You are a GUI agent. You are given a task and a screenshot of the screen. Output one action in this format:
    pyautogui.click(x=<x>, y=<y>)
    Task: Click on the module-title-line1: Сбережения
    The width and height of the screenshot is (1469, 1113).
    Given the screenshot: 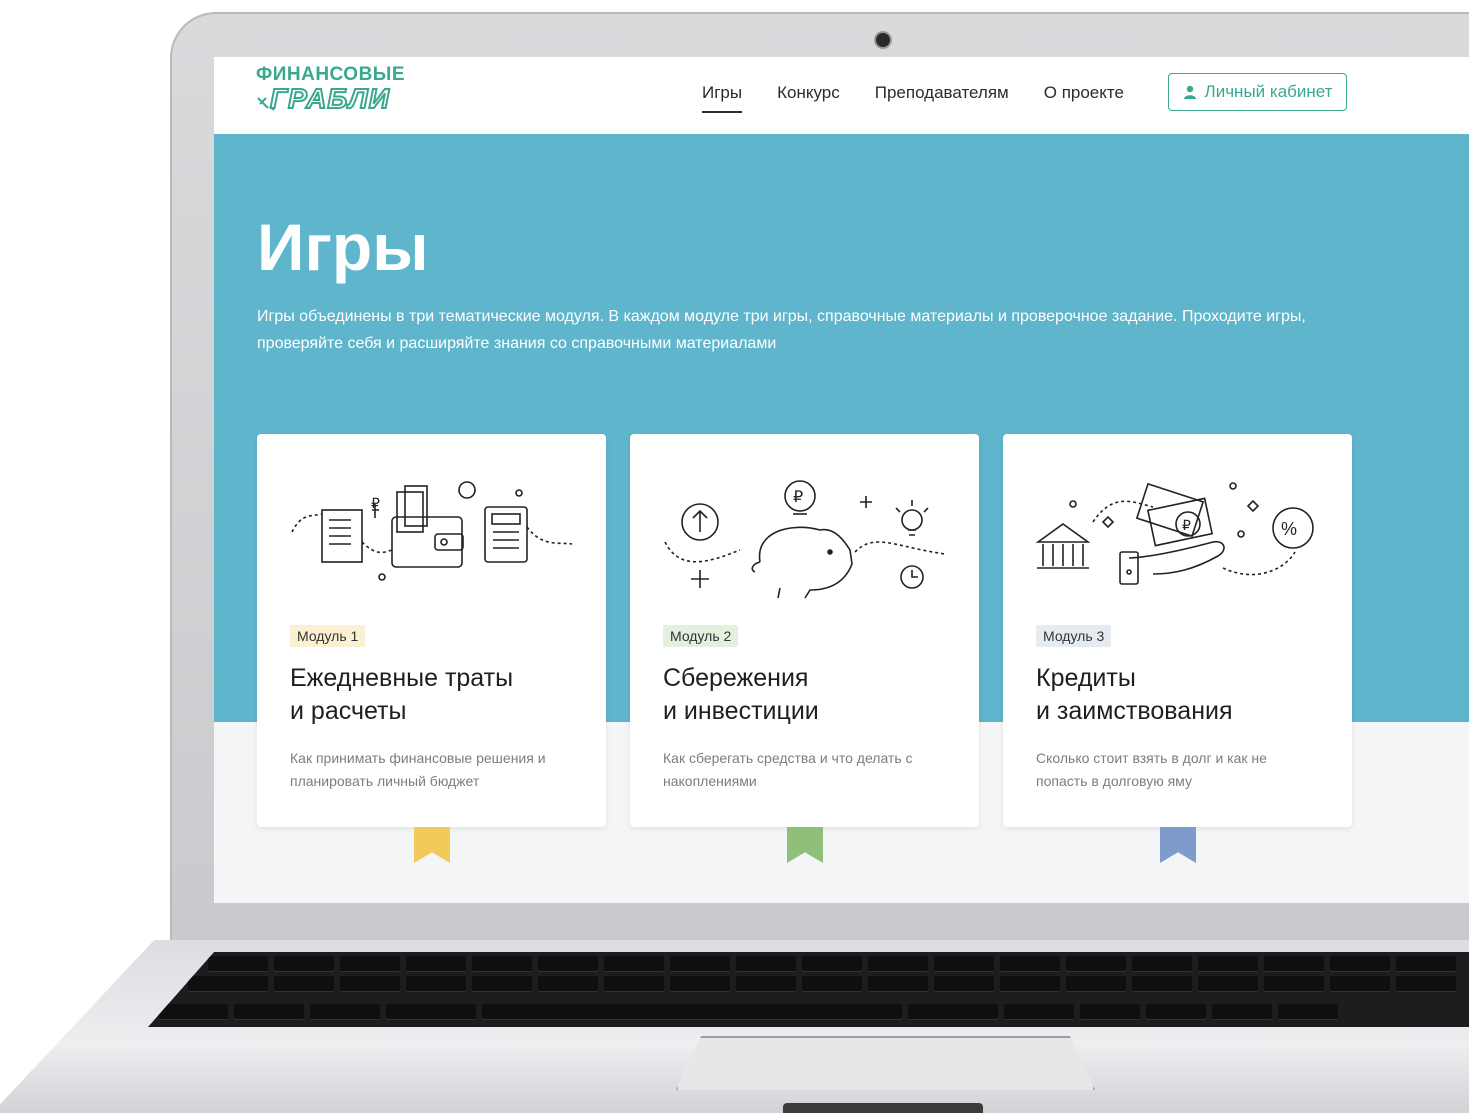 What is the action you would take?
    pyautogui.click(x=736, y=678)
    